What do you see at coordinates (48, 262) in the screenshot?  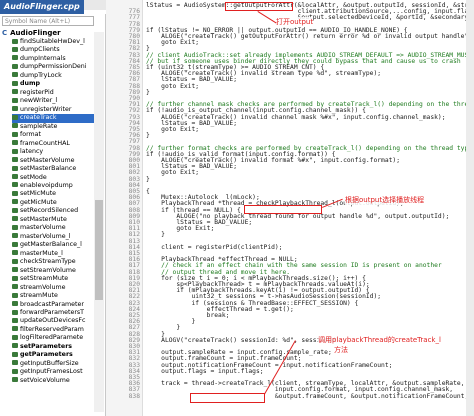 I see `sidebar-item-label: checkStreamType` at bounding box center [48, 262].